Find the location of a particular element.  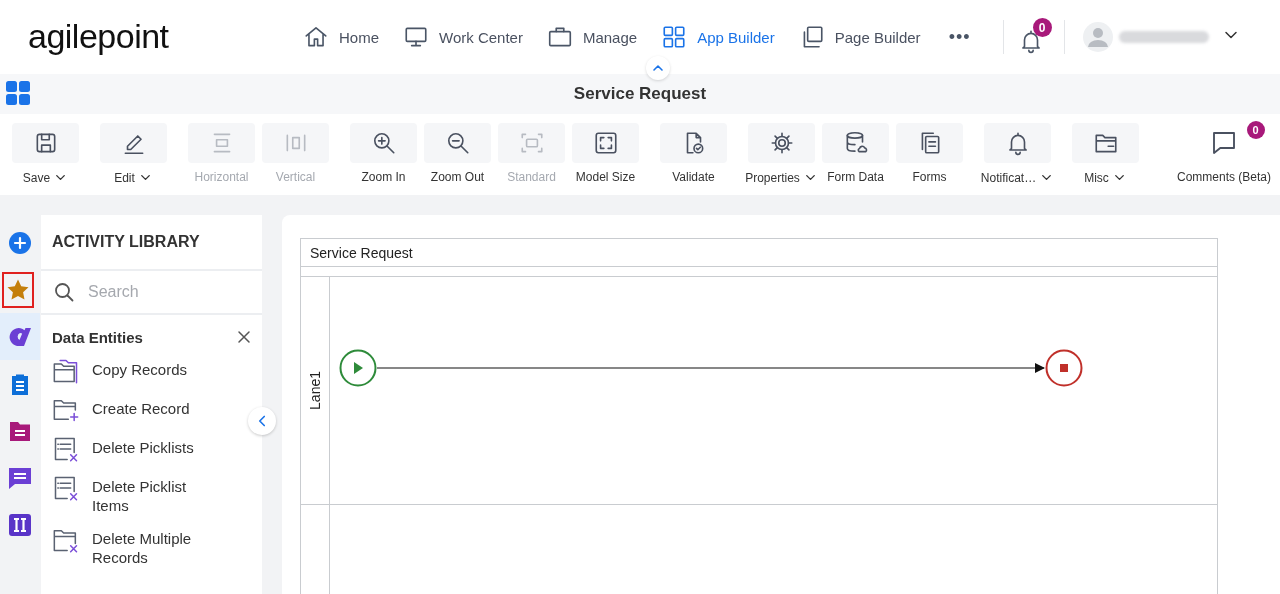

sequence-flow is located at coordinates (710, 368).